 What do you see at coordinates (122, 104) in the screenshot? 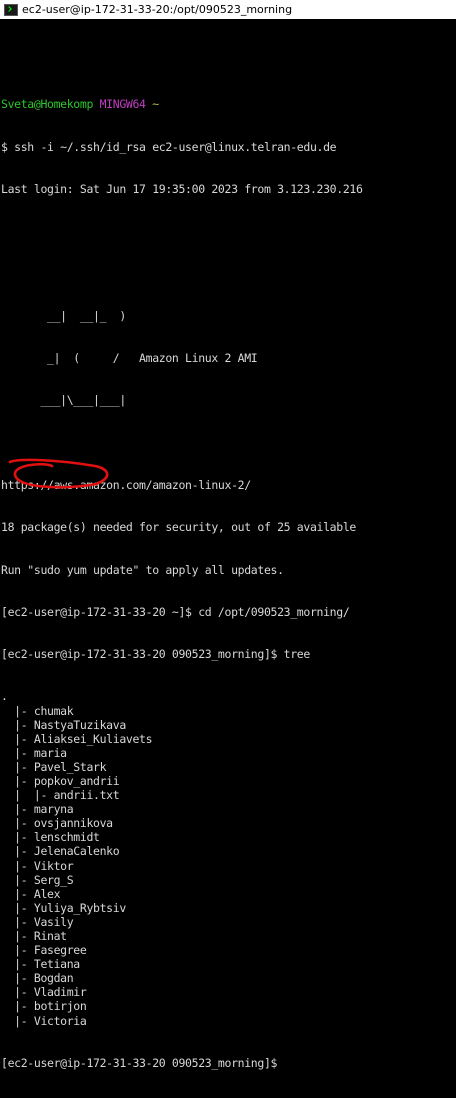
I see `prompt-env: MINGW64` at bounding box center [122, 104].